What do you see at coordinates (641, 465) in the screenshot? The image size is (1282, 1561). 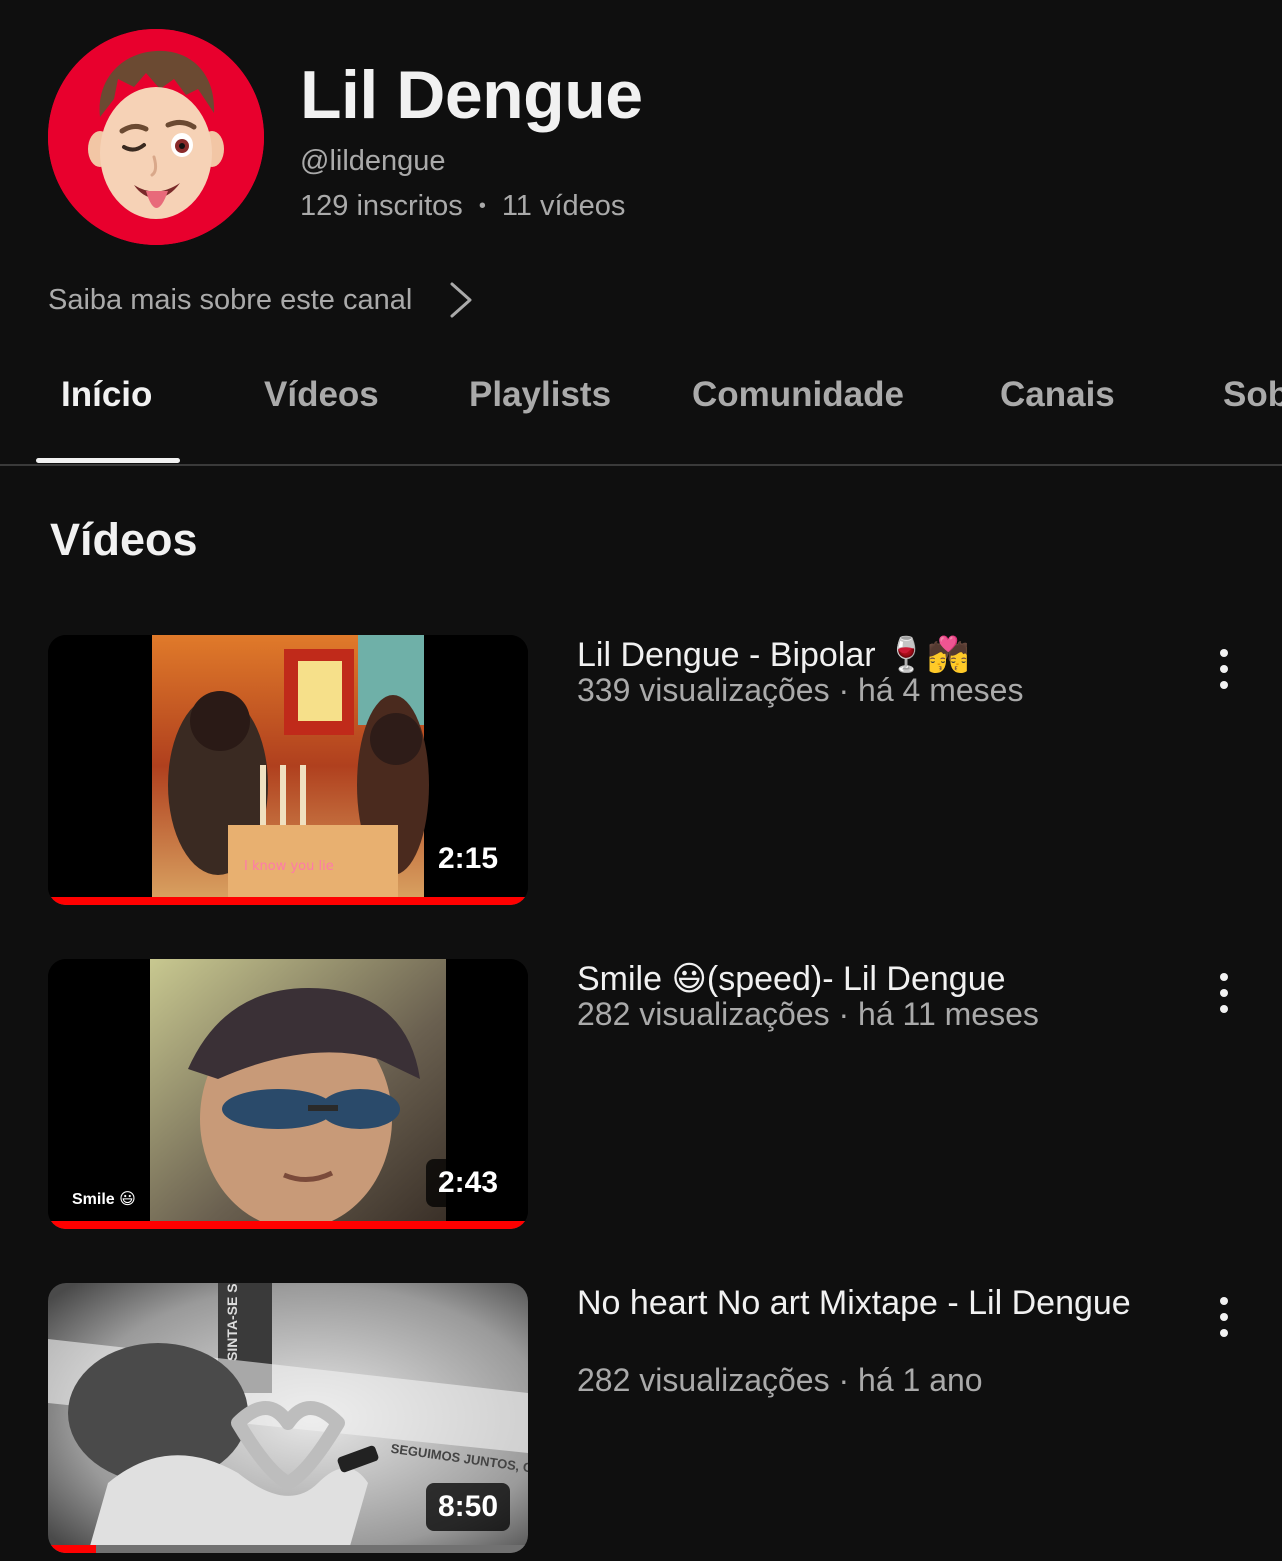 I see `tabs-divider` at bounding box center [641, 465].